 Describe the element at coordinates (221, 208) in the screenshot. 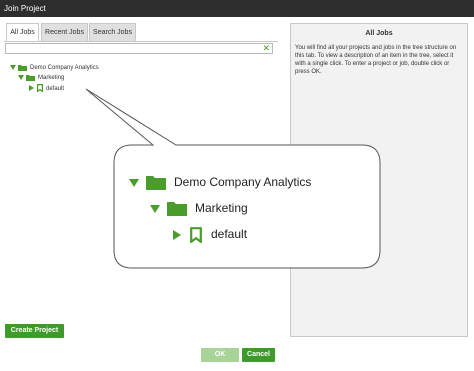

I see `zoom-tree-item-label: Marketing` at that location.